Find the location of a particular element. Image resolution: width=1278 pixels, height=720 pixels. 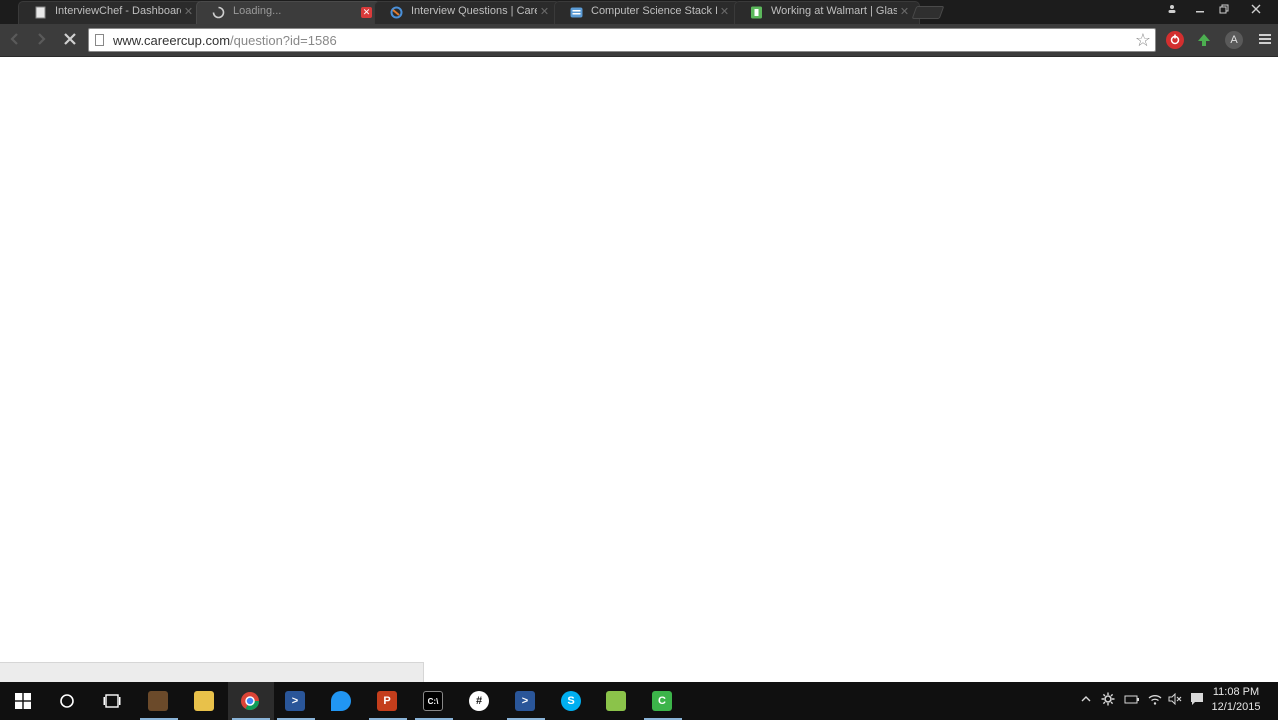

taskbar-app-photo is located at coordinates (159, 701).